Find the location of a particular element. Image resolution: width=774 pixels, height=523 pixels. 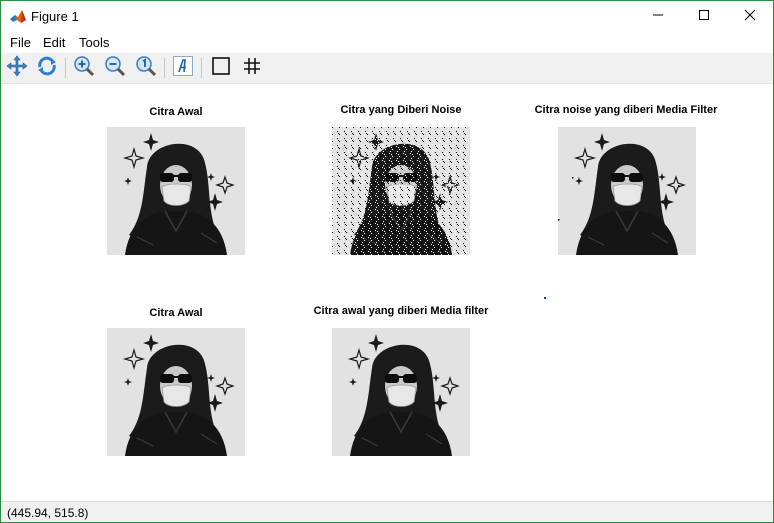

close-icon is located at coordinates (750, 17).